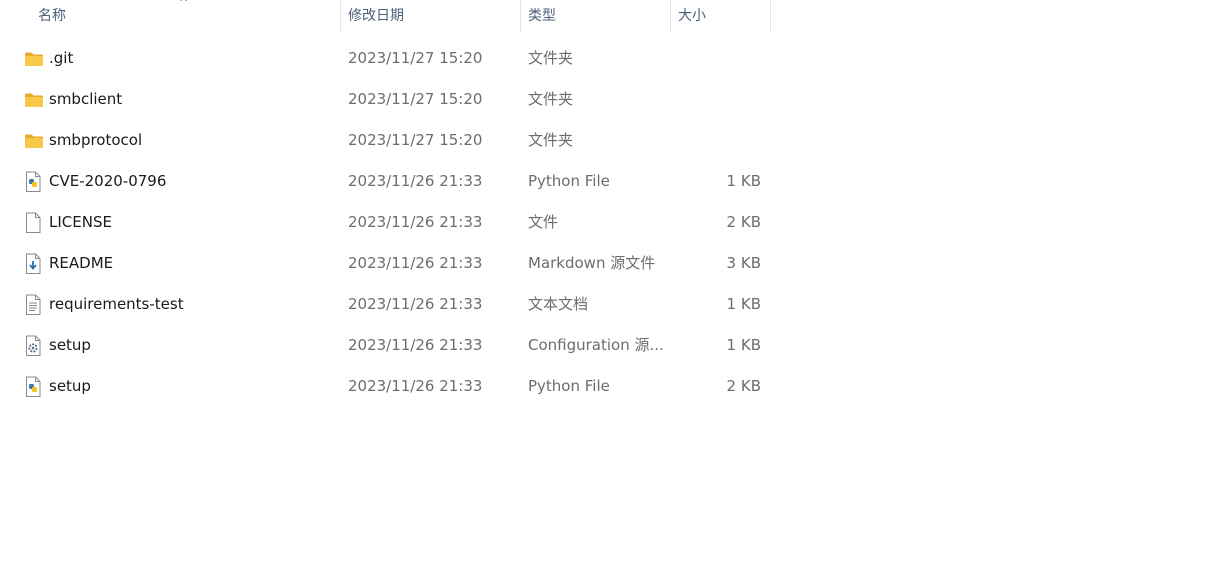 This screenshot has width=1206, height=570. Describe the element at coordinates (52, 16) in the screenshot. I see `column-header-name-label: 名称` at that location.